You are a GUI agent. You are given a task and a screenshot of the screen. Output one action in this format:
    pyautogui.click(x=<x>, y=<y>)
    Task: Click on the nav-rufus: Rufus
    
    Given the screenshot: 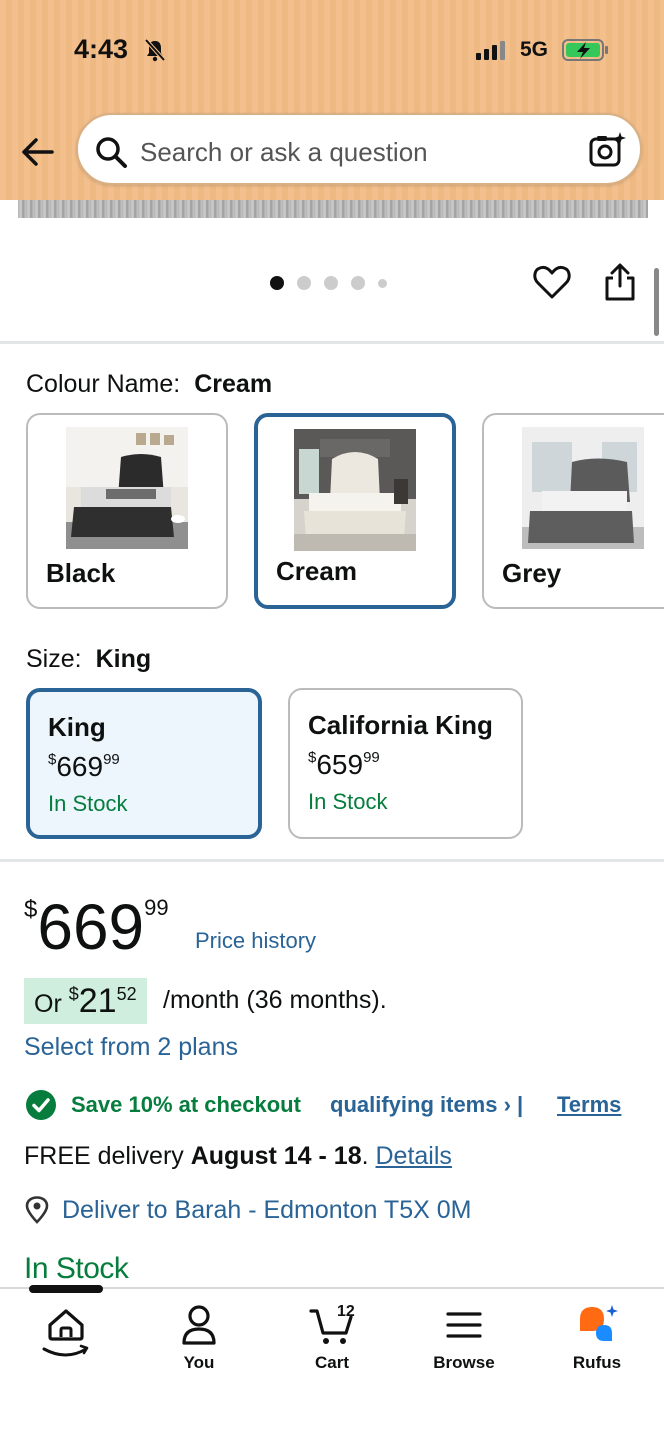 What is the action you would take?
    pyautogui.click(x=597, y=1338)
    